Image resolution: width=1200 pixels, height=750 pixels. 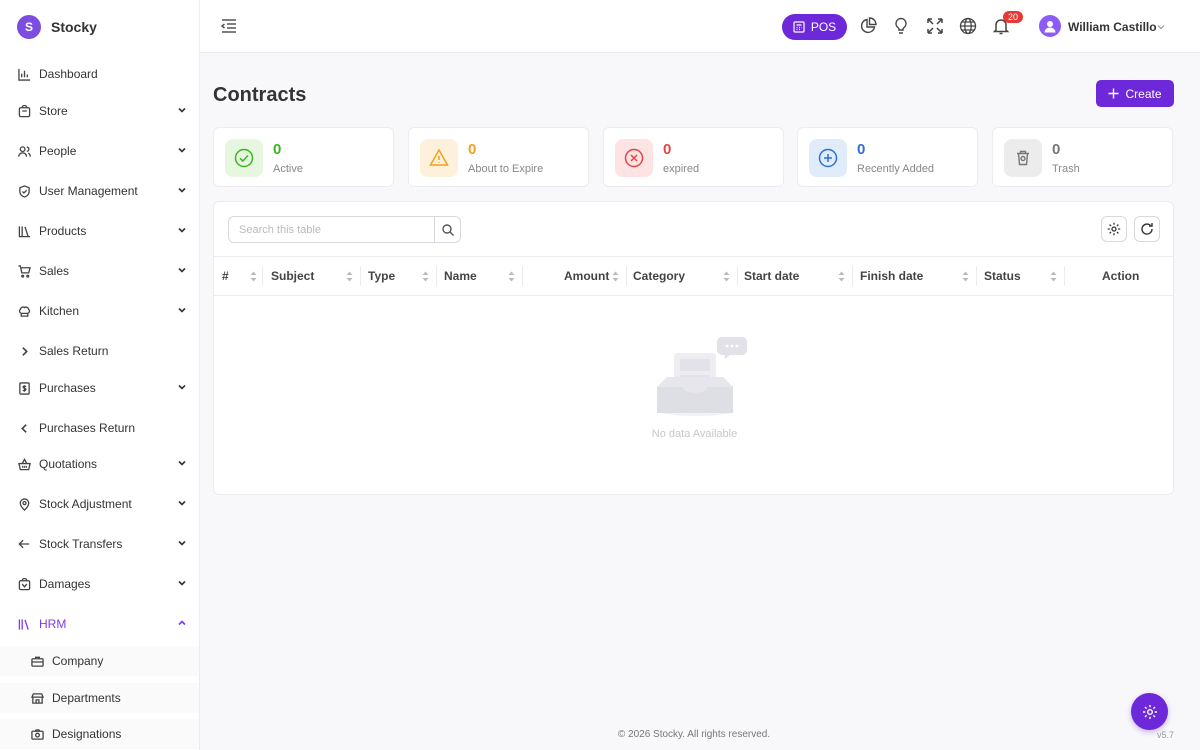 I want to click on sidebar-item-stock-transfers: Stock Transfers, so click(x=99, y=544).